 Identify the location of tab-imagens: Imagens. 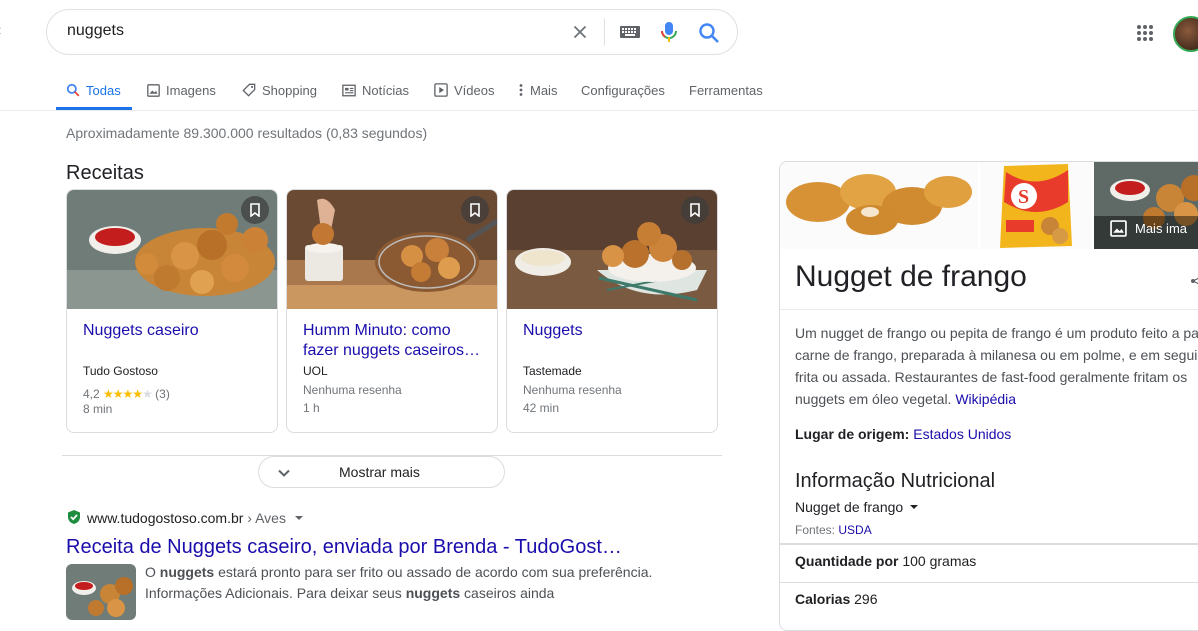
(181, 90).